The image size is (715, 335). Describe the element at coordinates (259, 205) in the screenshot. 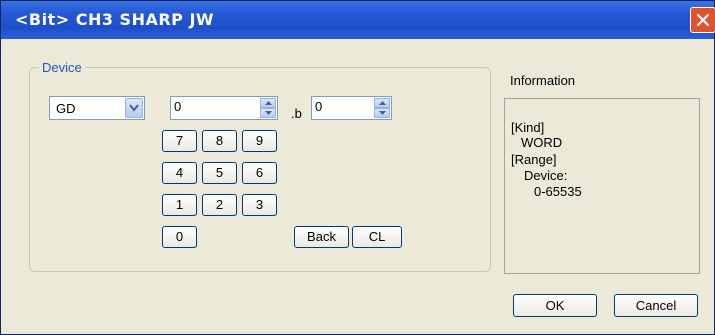

I see `keypad-3-button: 3` at that location.